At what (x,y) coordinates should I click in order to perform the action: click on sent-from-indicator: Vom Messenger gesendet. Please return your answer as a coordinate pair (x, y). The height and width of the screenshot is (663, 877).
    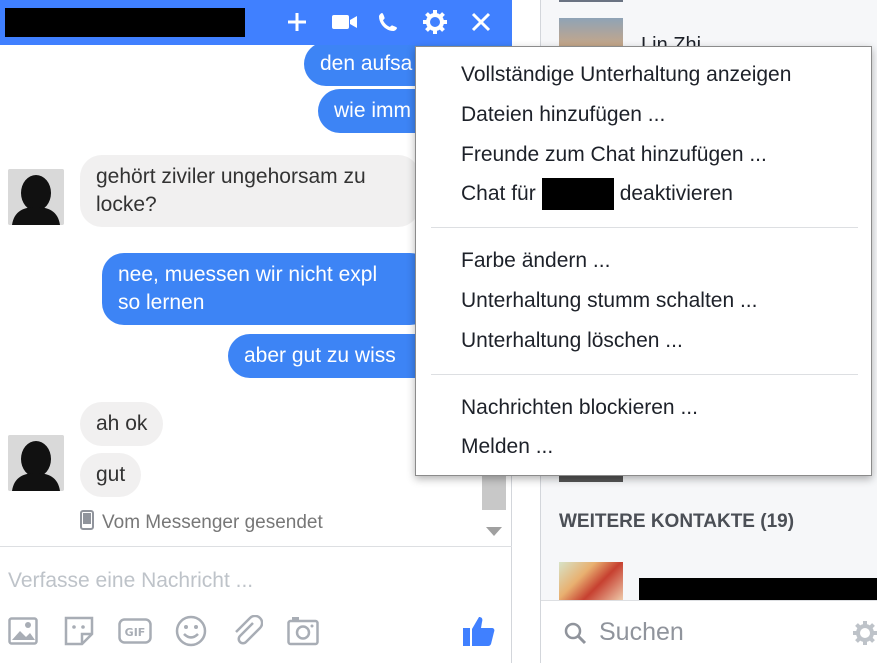
    Looking at the image, I should click on (201, 523).